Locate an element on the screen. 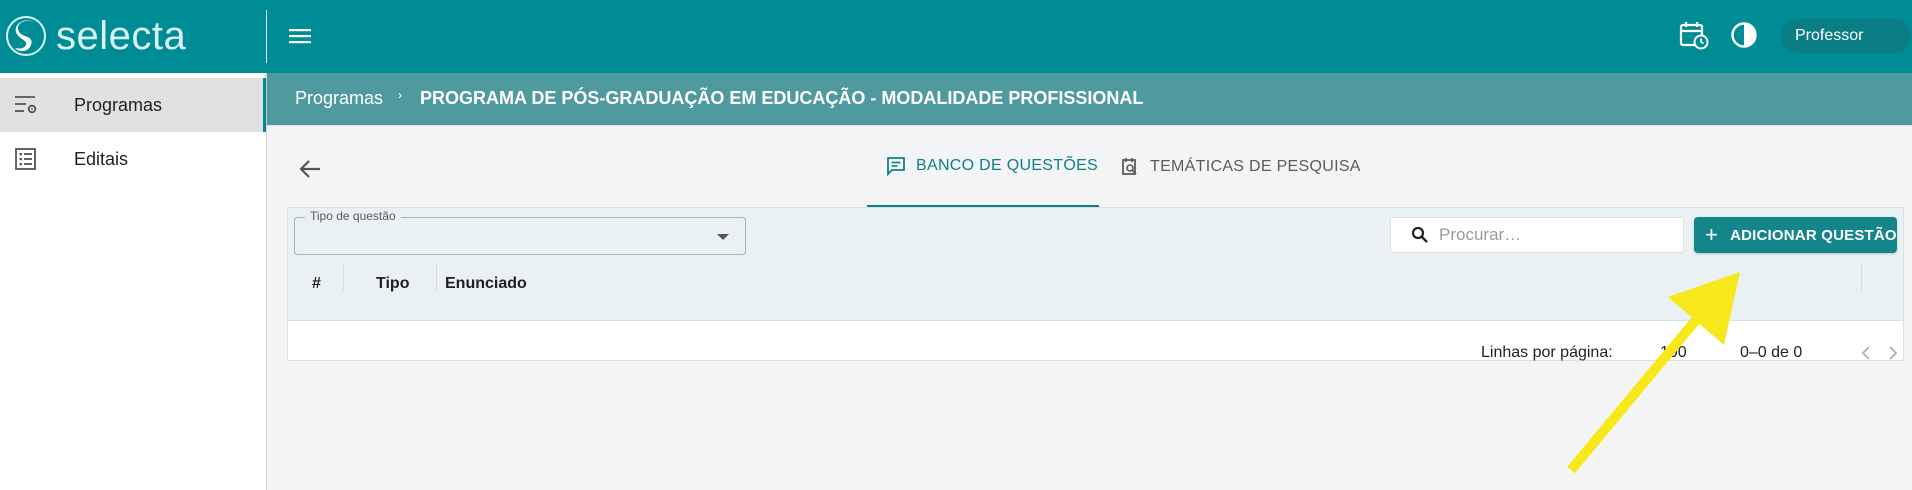 This screenshot has width=1912, height=490. pagination-range: 0–0 de 0 is located at coordinates (1771, 352).